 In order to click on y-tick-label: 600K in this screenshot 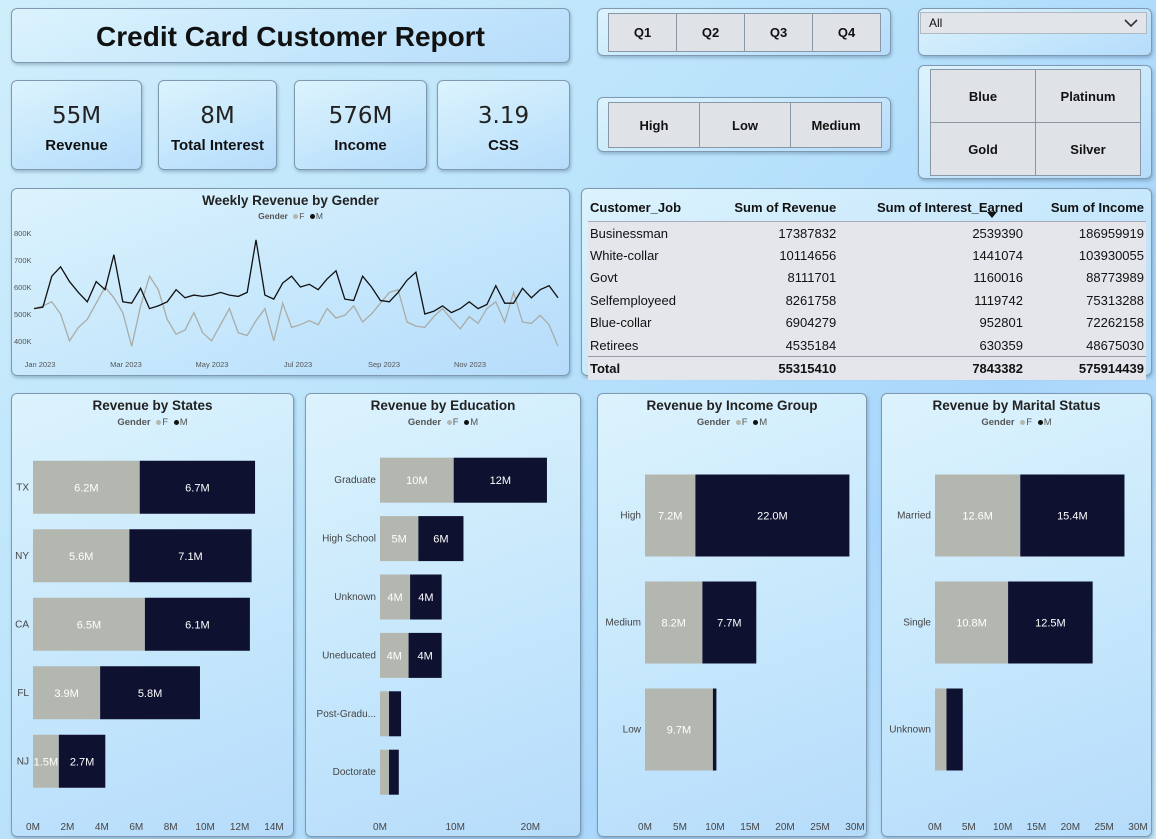, I will do `click(23, 287)`.